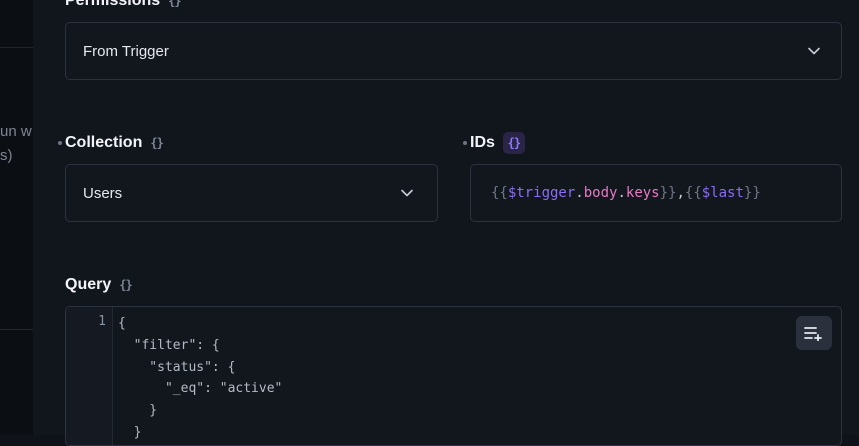  What do you see at coordinates (88, 284) in the screenshot?
I see `query-label: Query` at bounding box center [88, 284].